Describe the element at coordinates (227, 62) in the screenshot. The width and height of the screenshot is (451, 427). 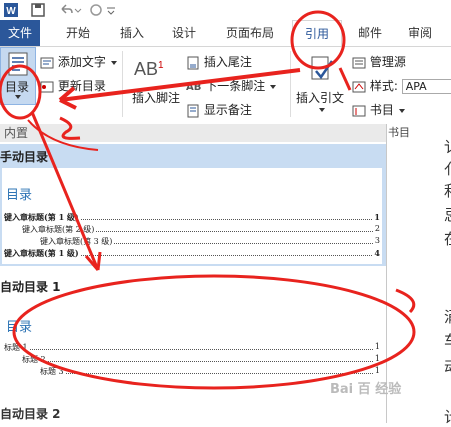
I see `insert-endnote-label: 插入尾注` at that location.